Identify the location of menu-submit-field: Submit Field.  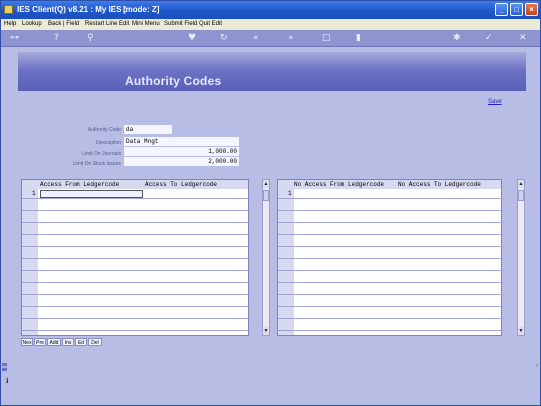
(180, 24).